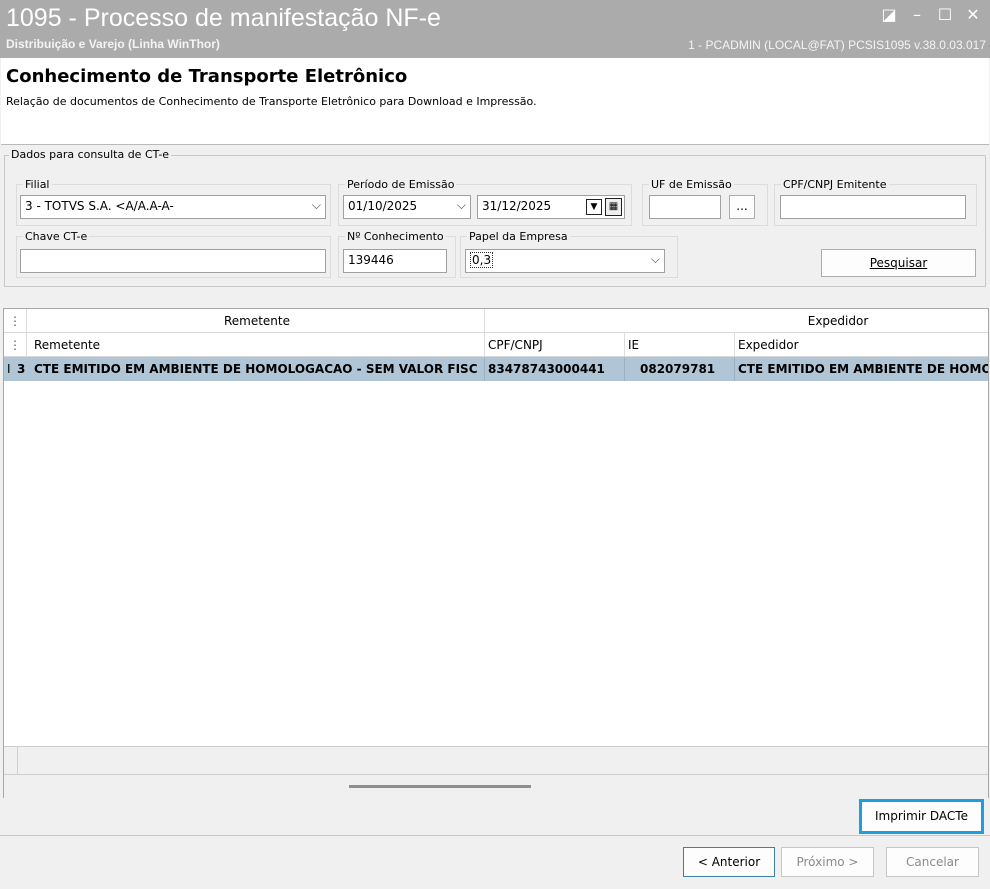 The width and height of the screenshot is (990, 889). I want to click on proximo-label: Próximo >, so click(827, 862).